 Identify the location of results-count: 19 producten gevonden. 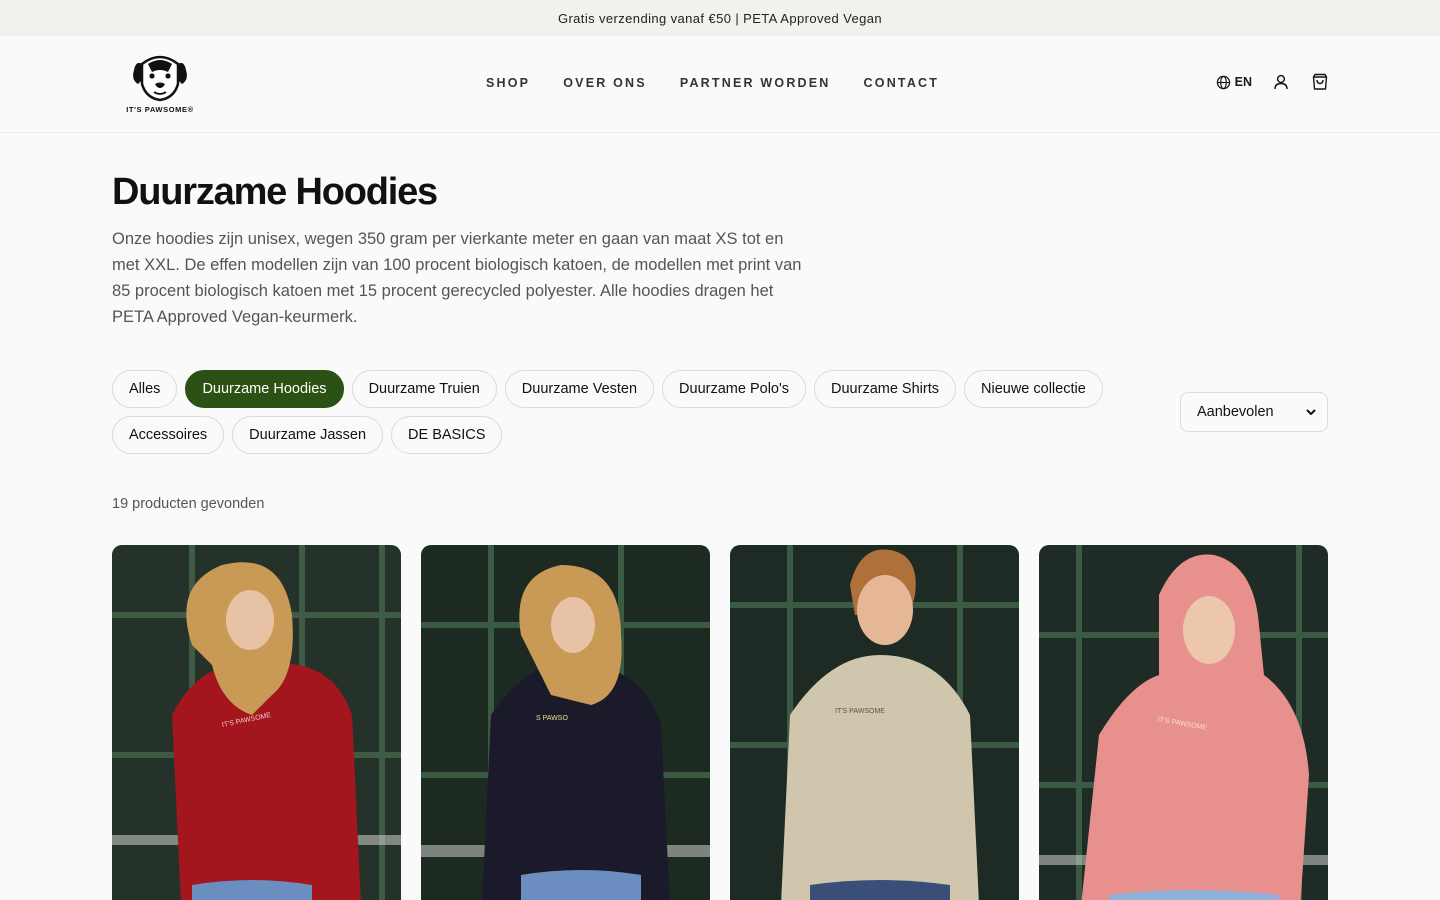
(188, 504).